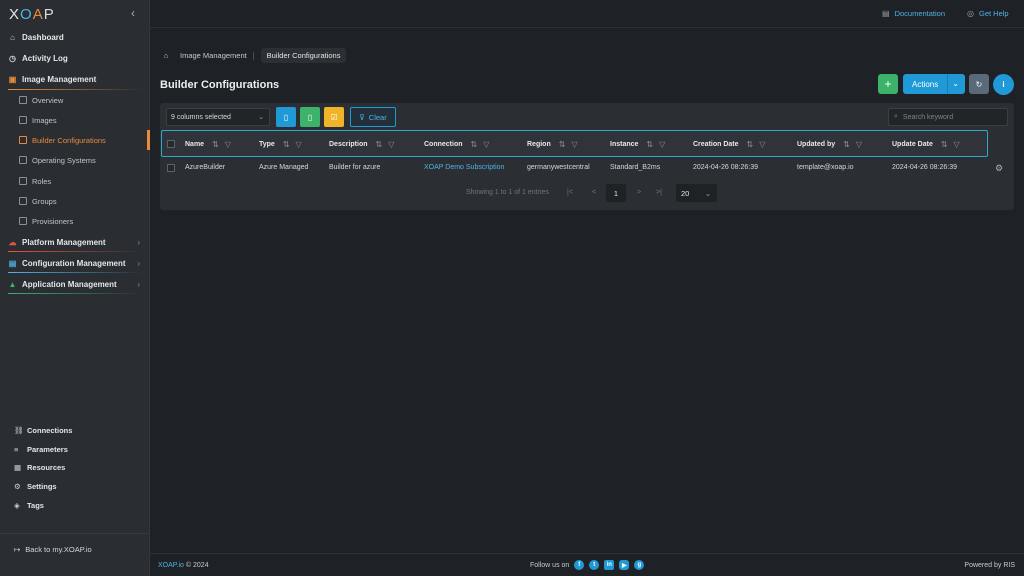  I want to click on collapse-sidebar-icon: ‹, so click(133, 13).